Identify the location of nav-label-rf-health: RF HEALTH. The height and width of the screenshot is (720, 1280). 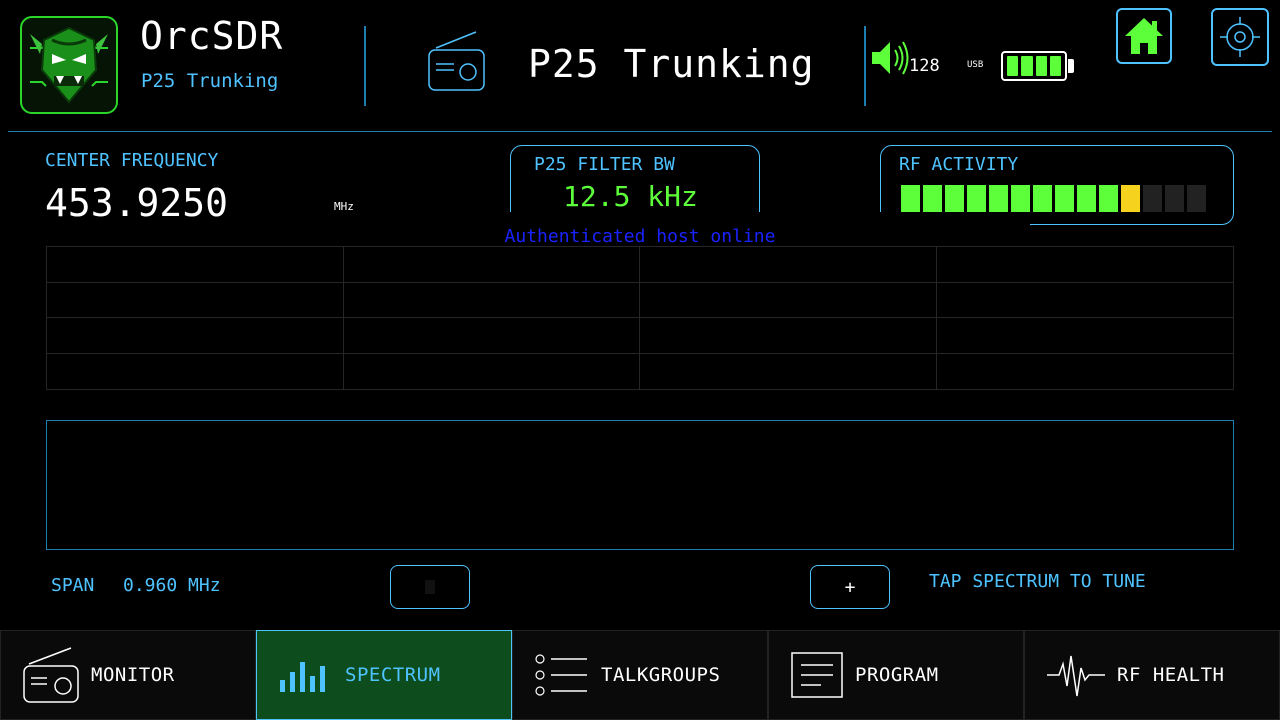
(1171, 675).